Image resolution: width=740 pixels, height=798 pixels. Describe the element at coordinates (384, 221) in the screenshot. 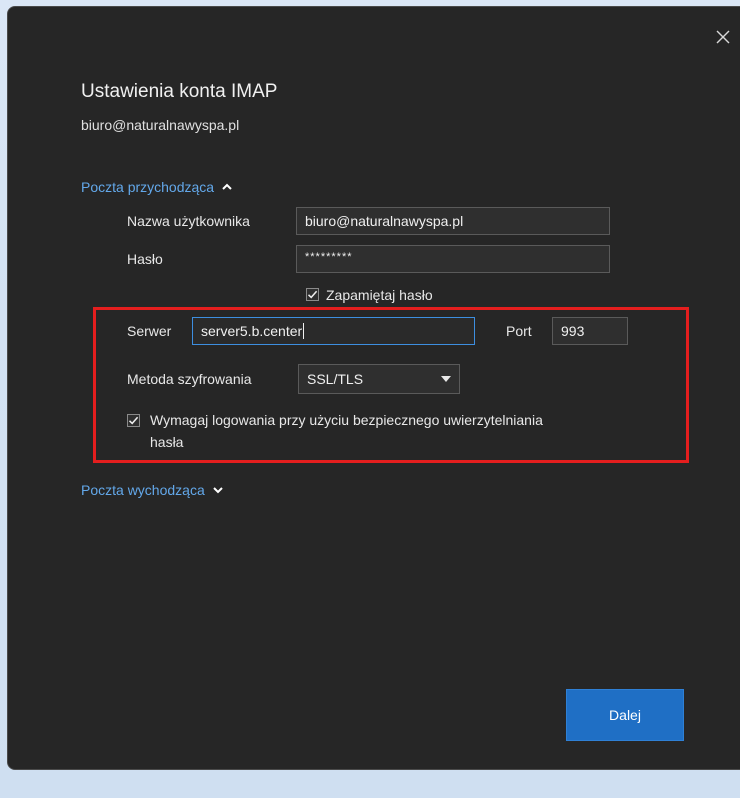

I see `username-value: biuro@naturalnawyspa.pl` at that location.